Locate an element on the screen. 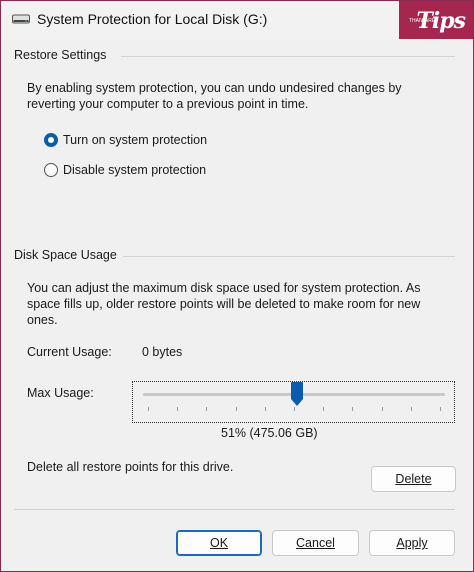 The image size is (474, 572). radio-disable-protection: Disable system protection is located at coordinates (125, 170).